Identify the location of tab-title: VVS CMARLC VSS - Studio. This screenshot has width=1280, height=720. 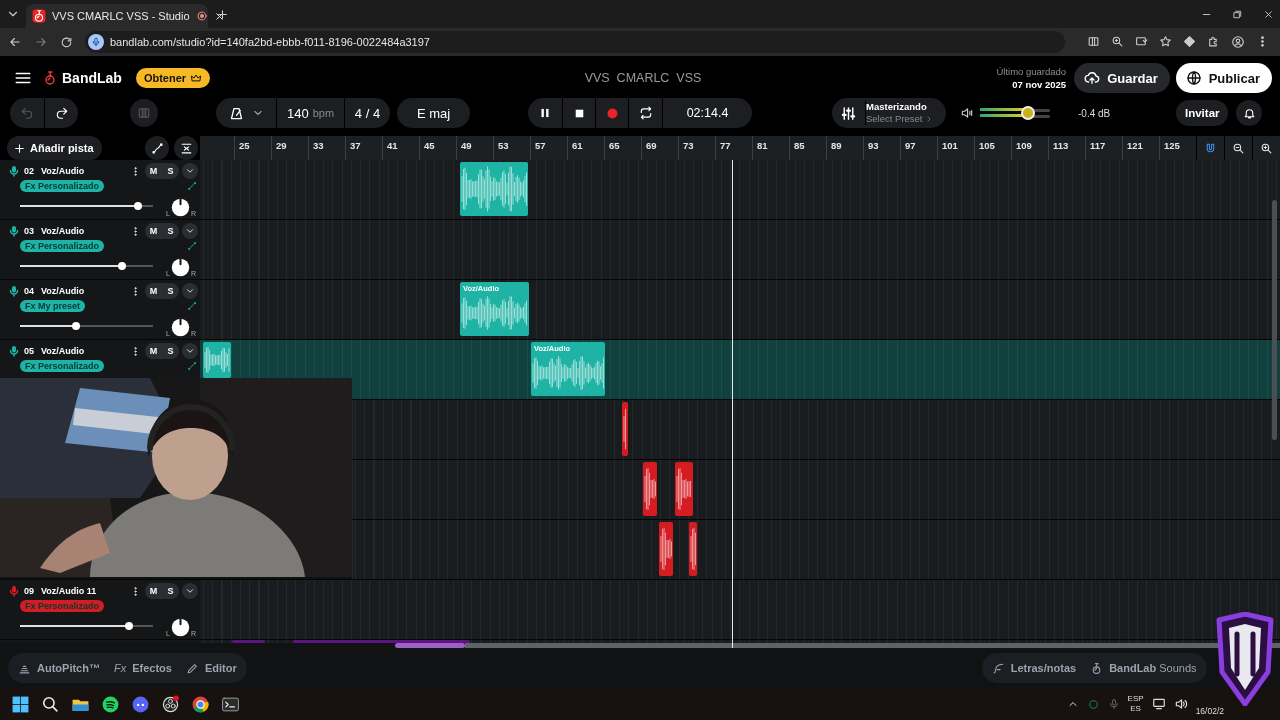
(121, 16).